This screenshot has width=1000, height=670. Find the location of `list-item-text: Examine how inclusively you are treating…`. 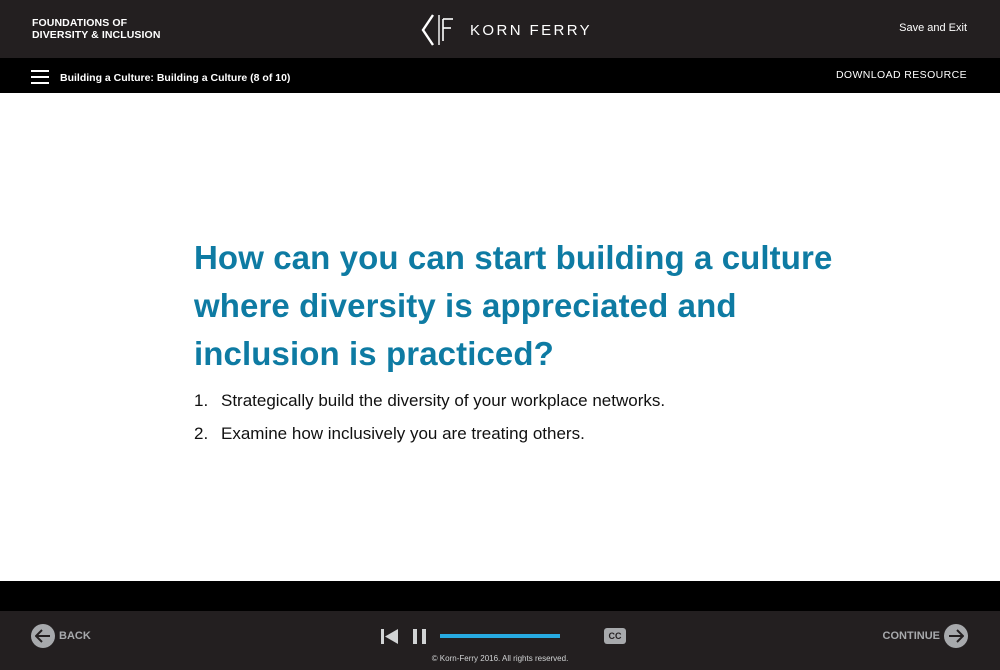

list-item-text: Examine how inclusively you are treating… is located at coordinates (403, 433).